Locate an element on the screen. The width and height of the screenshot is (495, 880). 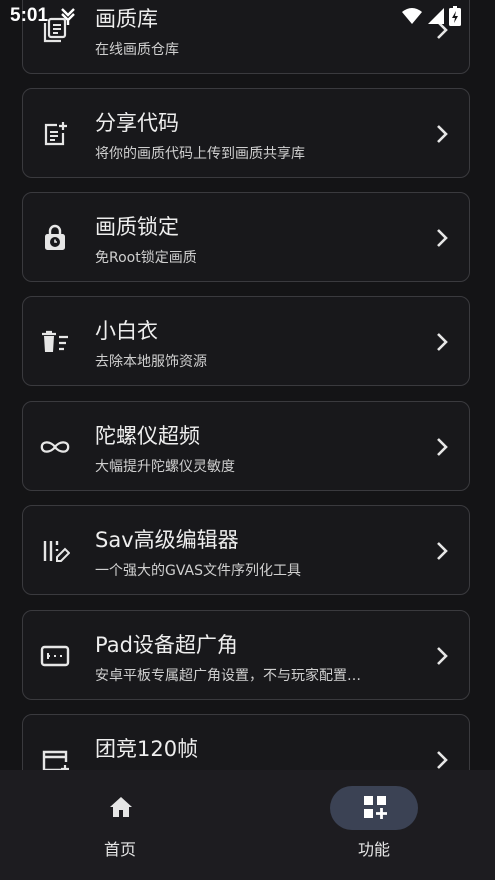
card-subtitle: 一个强大的GVAS文件序列化工具 is located at coordinates (198, 571).